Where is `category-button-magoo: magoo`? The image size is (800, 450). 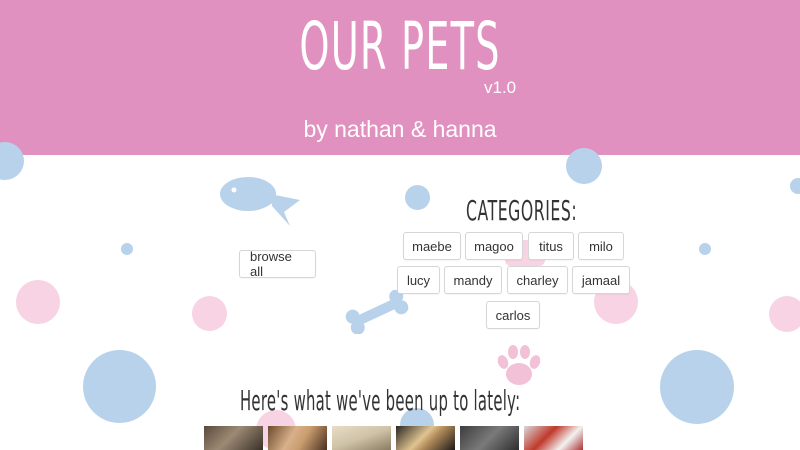
category-button-magoo: magoo is located at coordinates (494, 246).